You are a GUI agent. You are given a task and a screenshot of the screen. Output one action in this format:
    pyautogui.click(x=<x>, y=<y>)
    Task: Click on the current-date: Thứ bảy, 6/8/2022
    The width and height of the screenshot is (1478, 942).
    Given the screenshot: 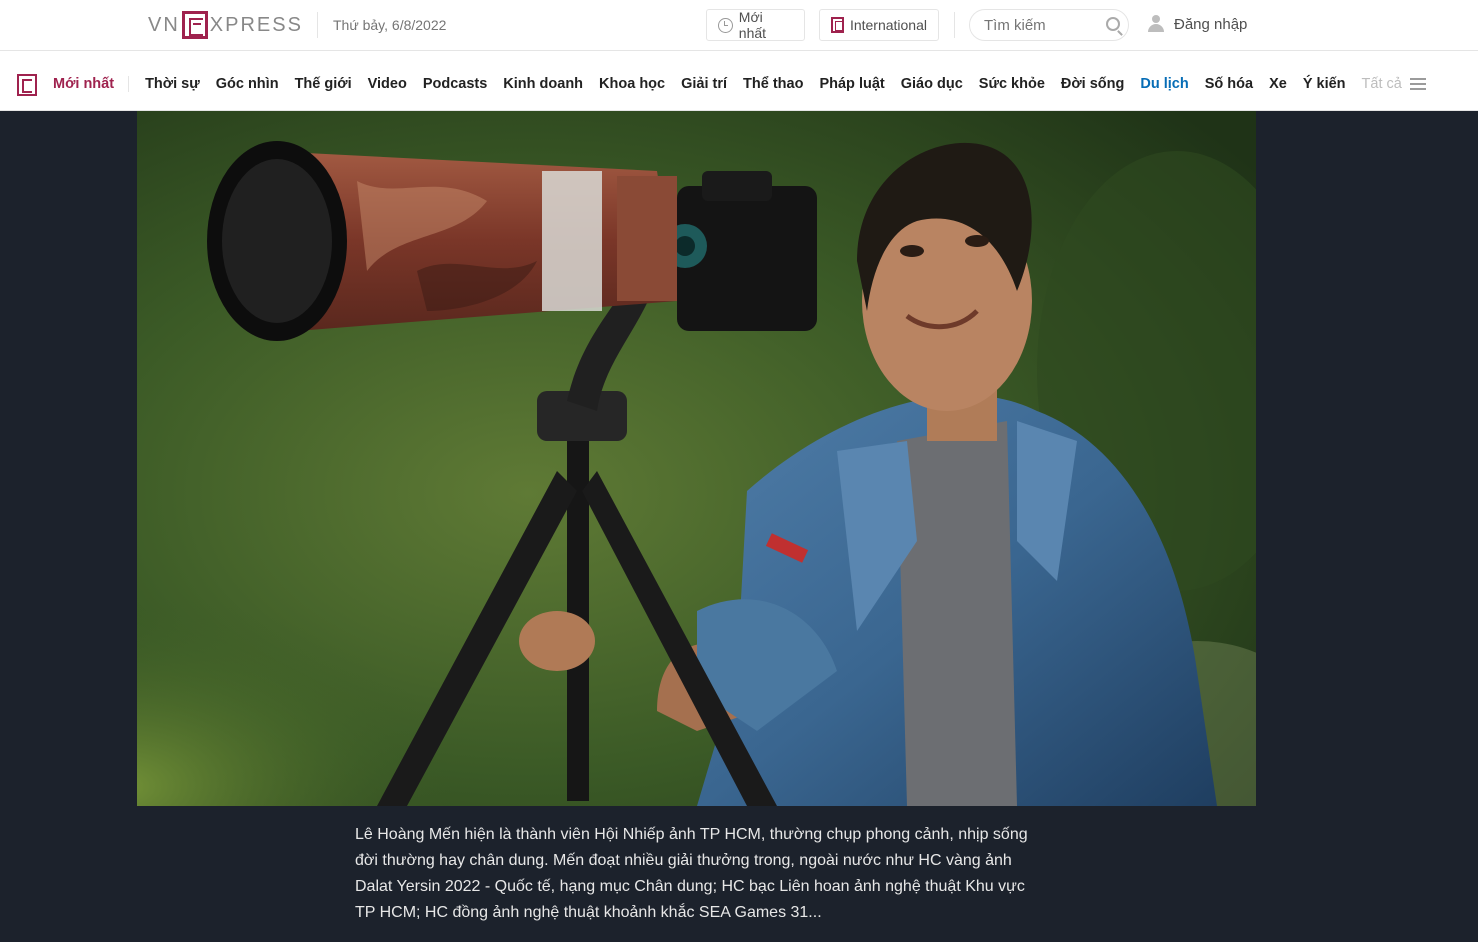 What is the action you would take?
    pyautogui.click(x=390, y=25)
    